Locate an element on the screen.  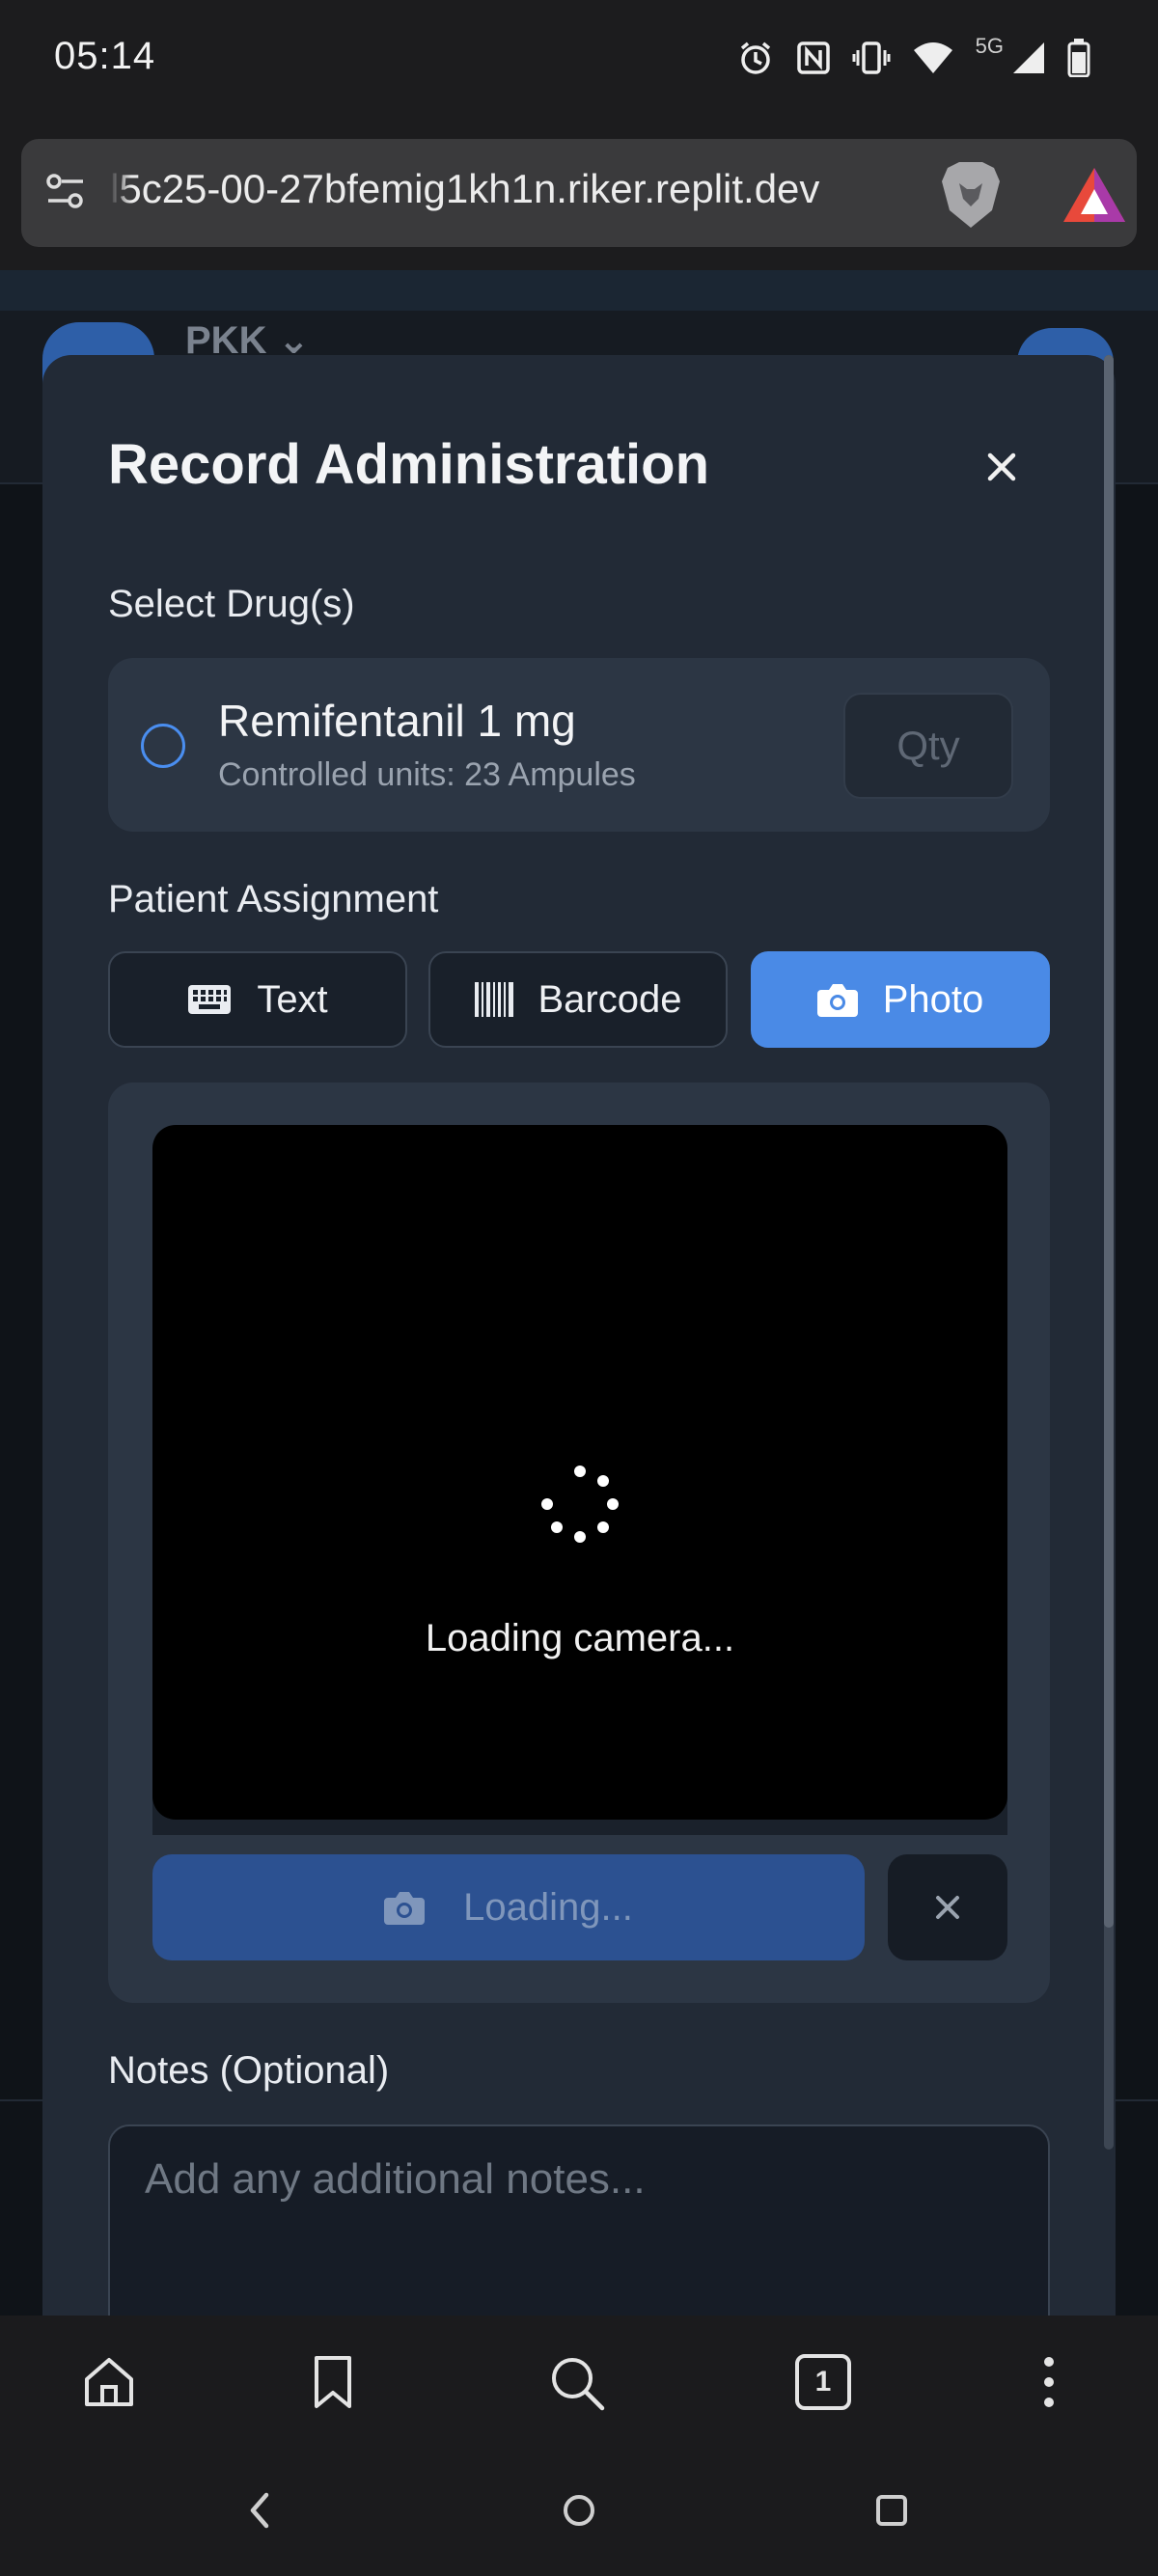
notes-label: Notes (Optional) is located at coordinates (249, 2070).